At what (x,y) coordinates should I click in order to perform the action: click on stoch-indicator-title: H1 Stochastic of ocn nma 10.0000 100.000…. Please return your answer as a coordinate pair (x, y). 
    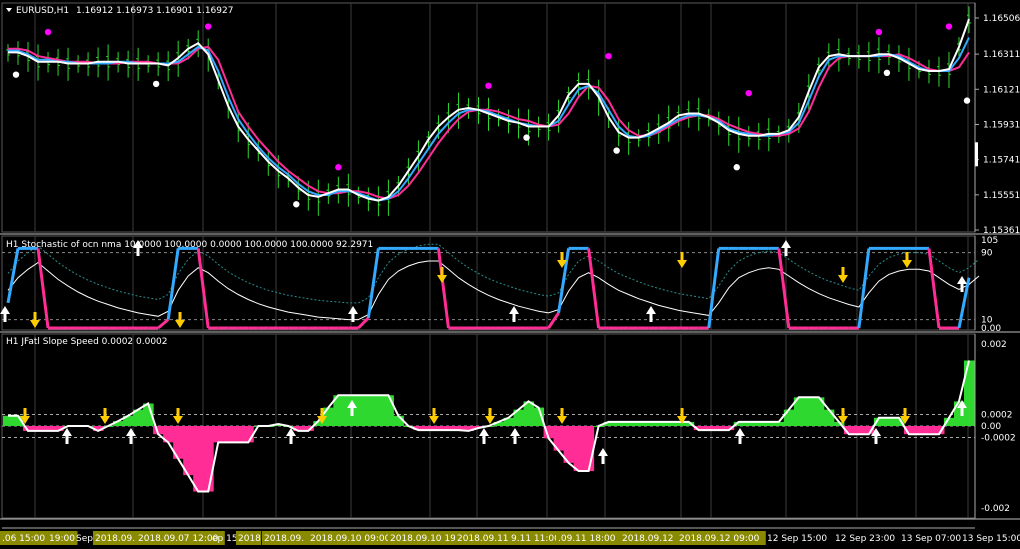
    Looking at the image, I should click on (189, 245).